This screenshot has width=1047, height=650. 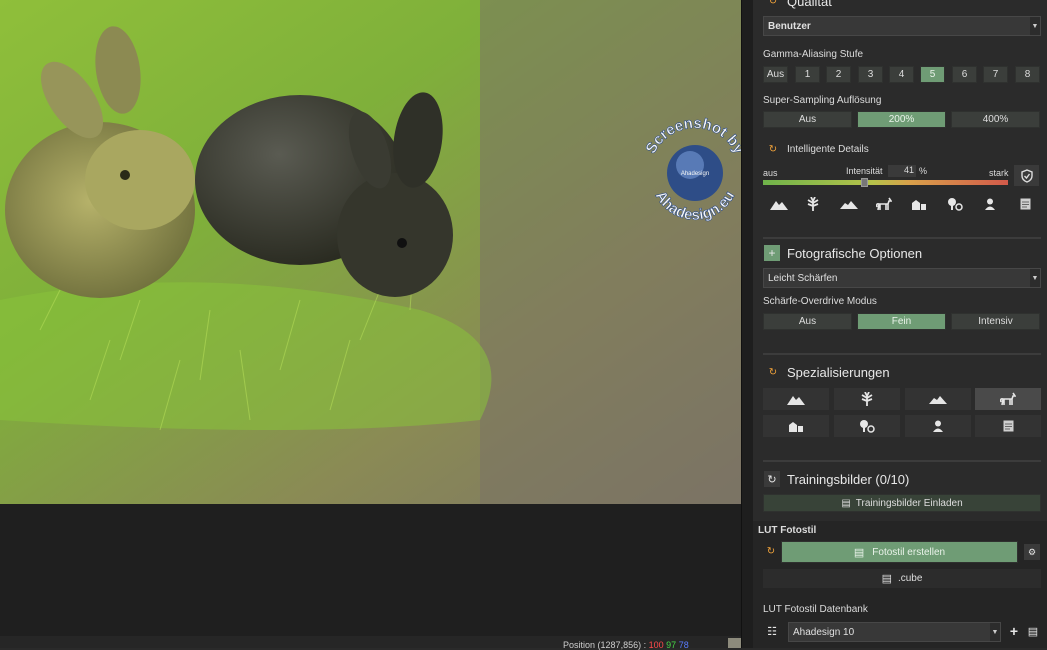 I want to click on file-icon: ▤, so click(x=886, y=579).